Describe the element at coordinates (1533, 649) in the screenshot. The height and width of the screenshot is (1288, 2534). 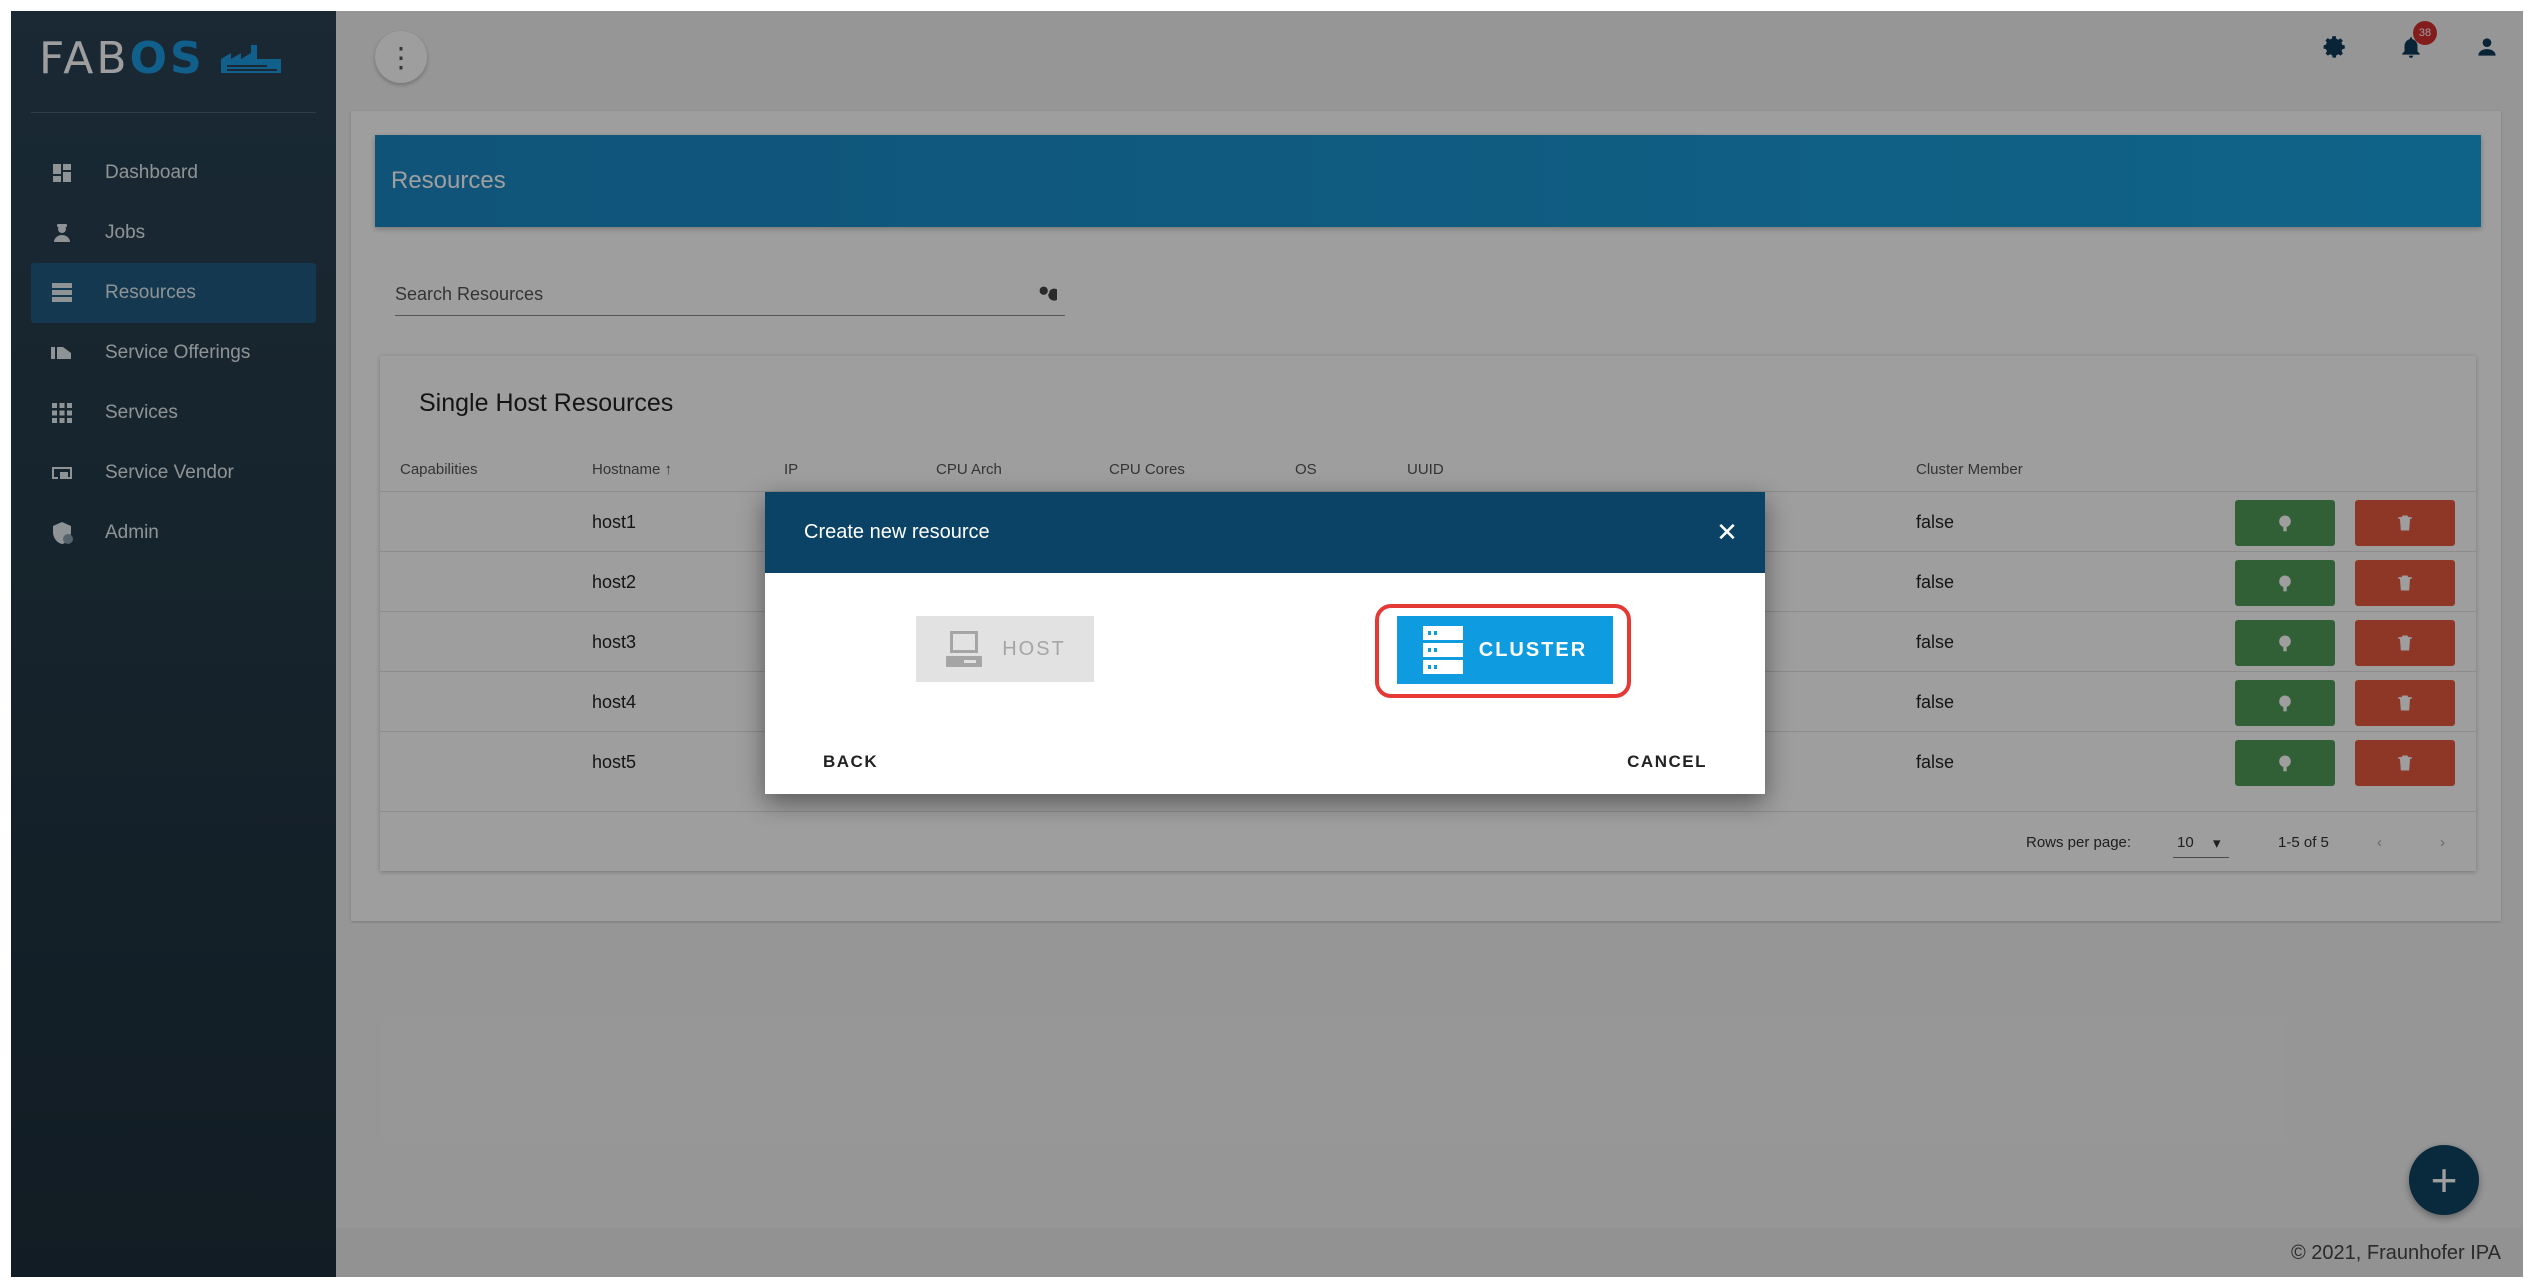
I see `cluster-option-label: CLUSTER` at that location.